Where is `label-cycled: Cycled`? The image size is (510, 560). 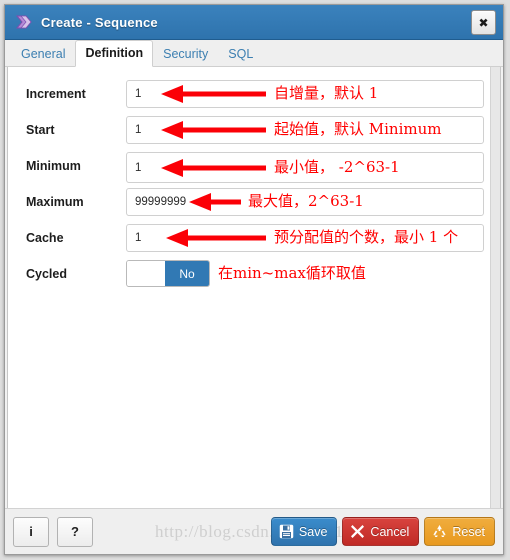
label-cycled: Cycled is located at coordinates (46, 274).